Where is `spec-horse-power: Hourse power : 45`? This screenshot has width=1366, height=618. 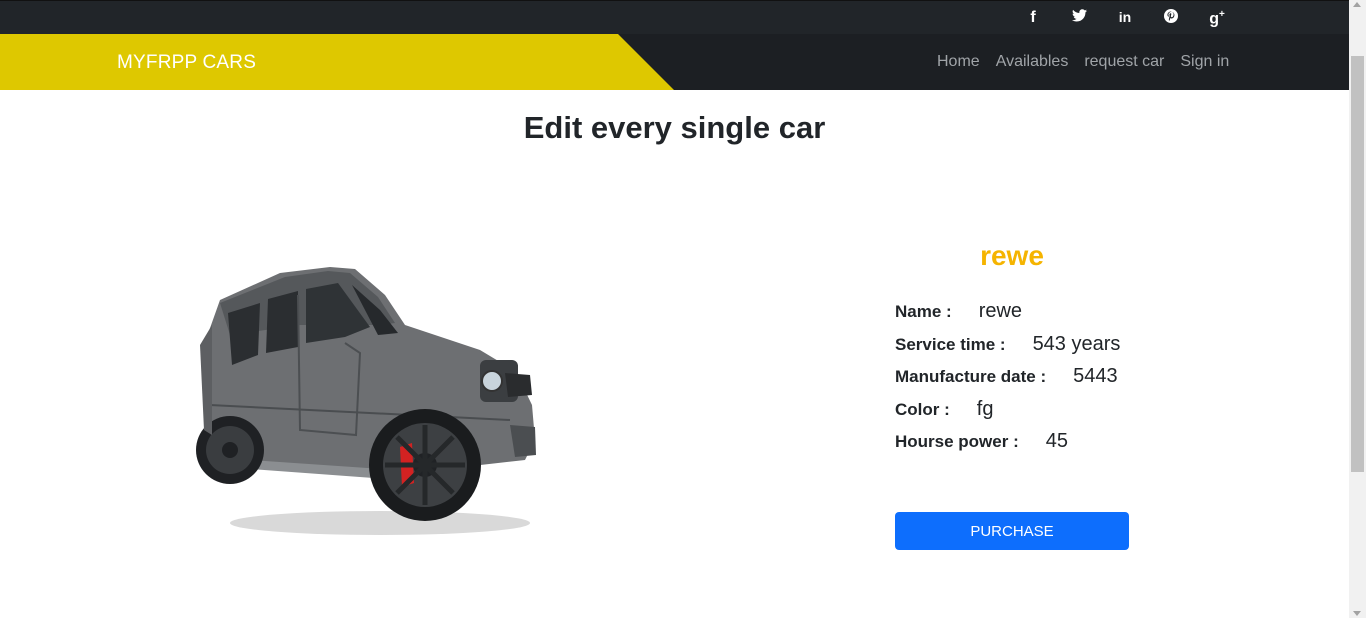
spec-horse-power: Hourse power : 45 is located at coordinates (1007, 446).